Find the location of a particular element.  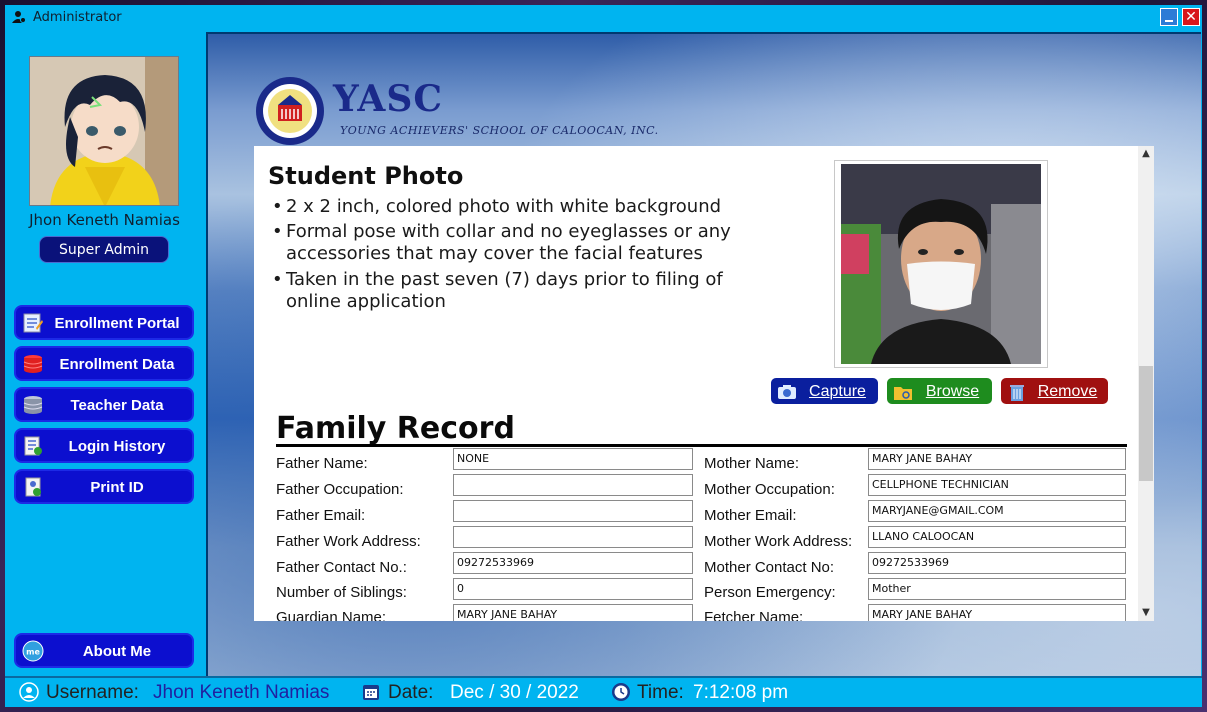

fetcher-name-field: MARY JANE BAHAY is located at coordinates (997, 612).